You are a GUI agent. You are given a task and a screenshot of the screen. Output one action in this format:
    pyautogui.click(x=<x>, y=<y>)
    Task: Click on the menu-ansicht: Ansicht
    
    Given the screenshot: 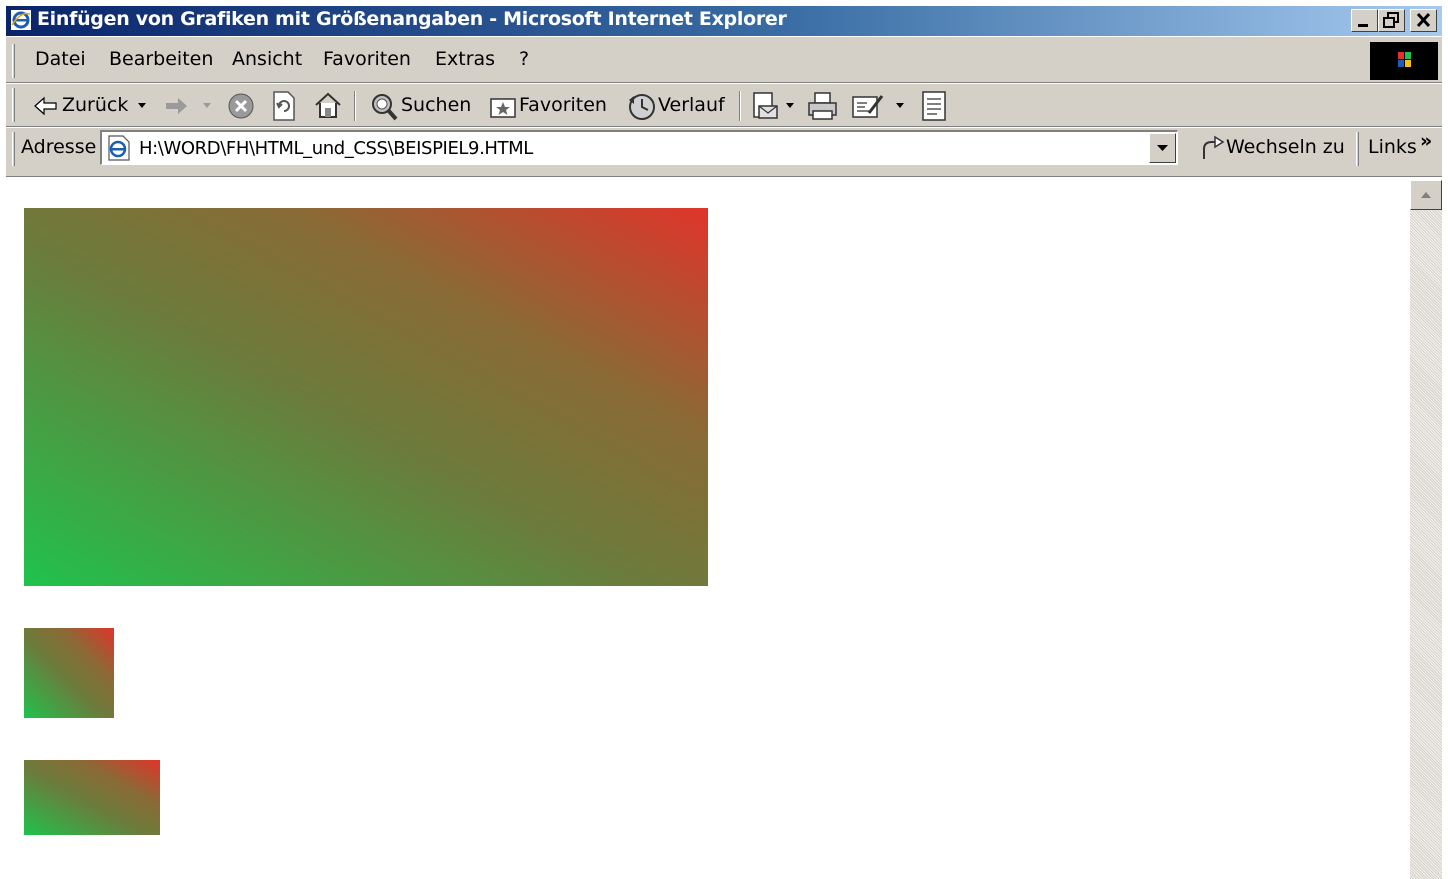 What is the action you would take?
    pyautogui.click(x=267, y=59)
    